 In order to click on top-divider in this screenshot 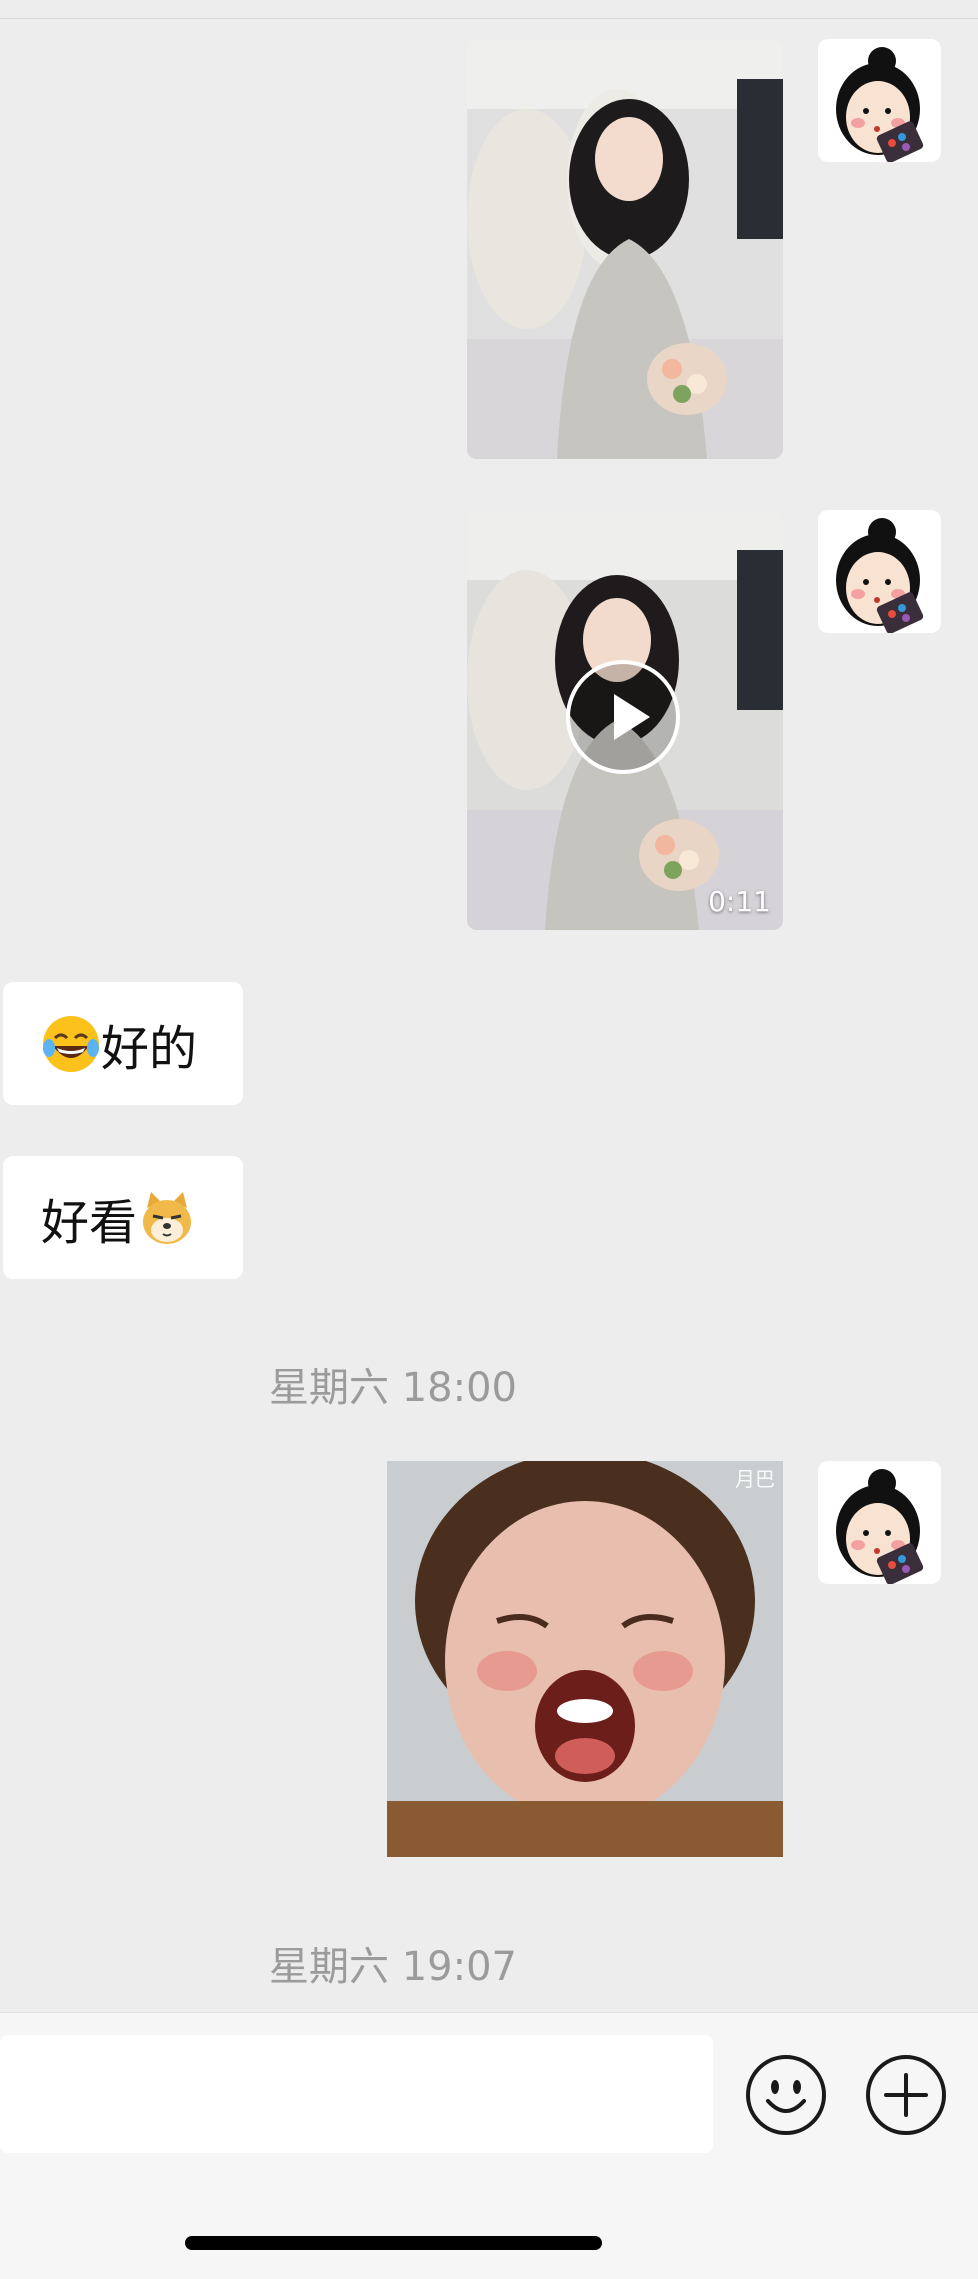, I will do `click(489, 18)`.